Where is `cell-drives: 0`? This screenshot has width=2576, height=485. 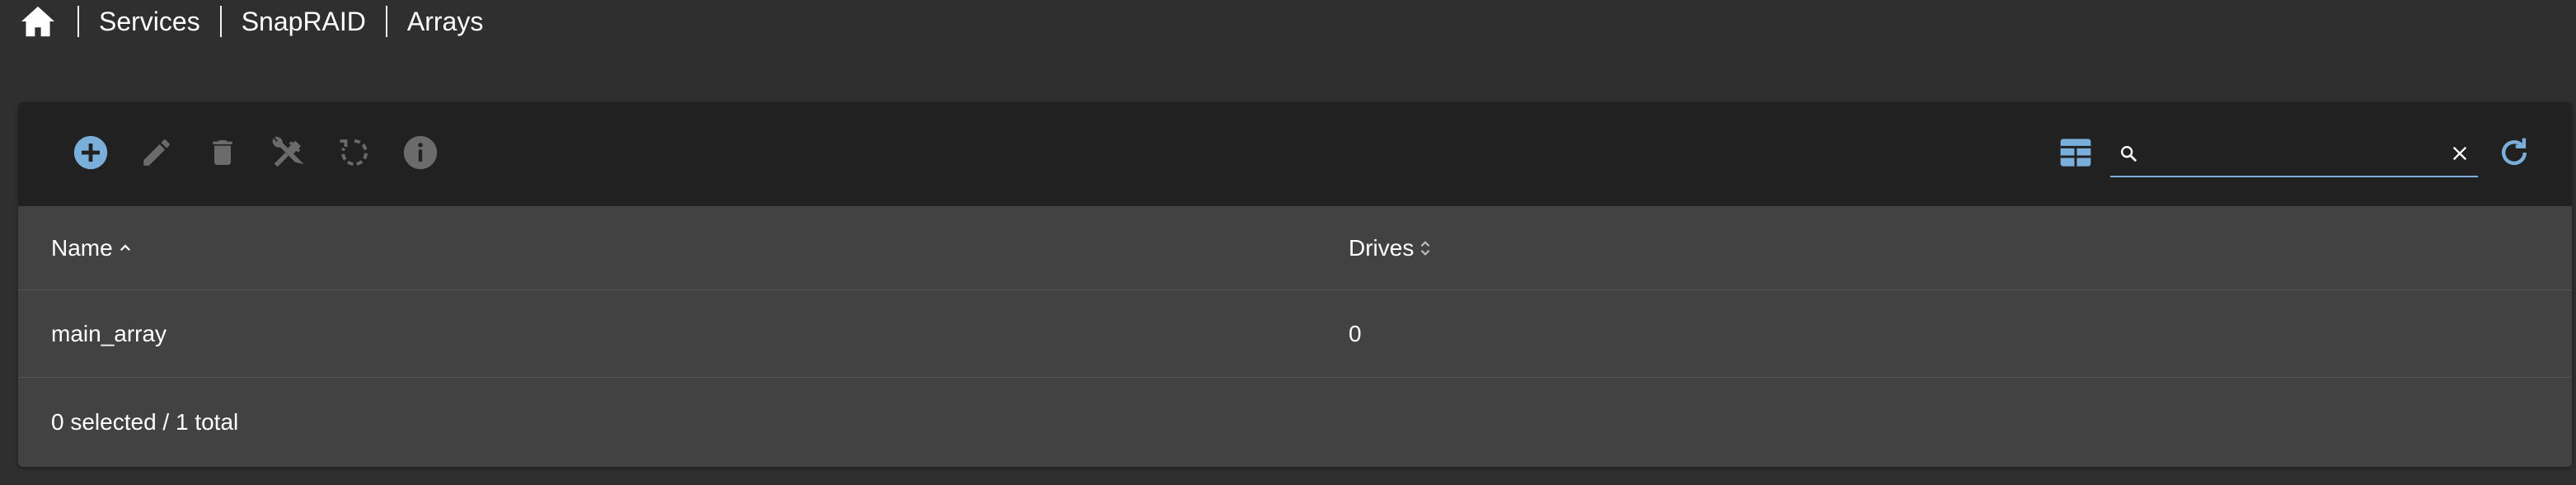 cell-drives: 0 is located at coordinates (1356, 333).